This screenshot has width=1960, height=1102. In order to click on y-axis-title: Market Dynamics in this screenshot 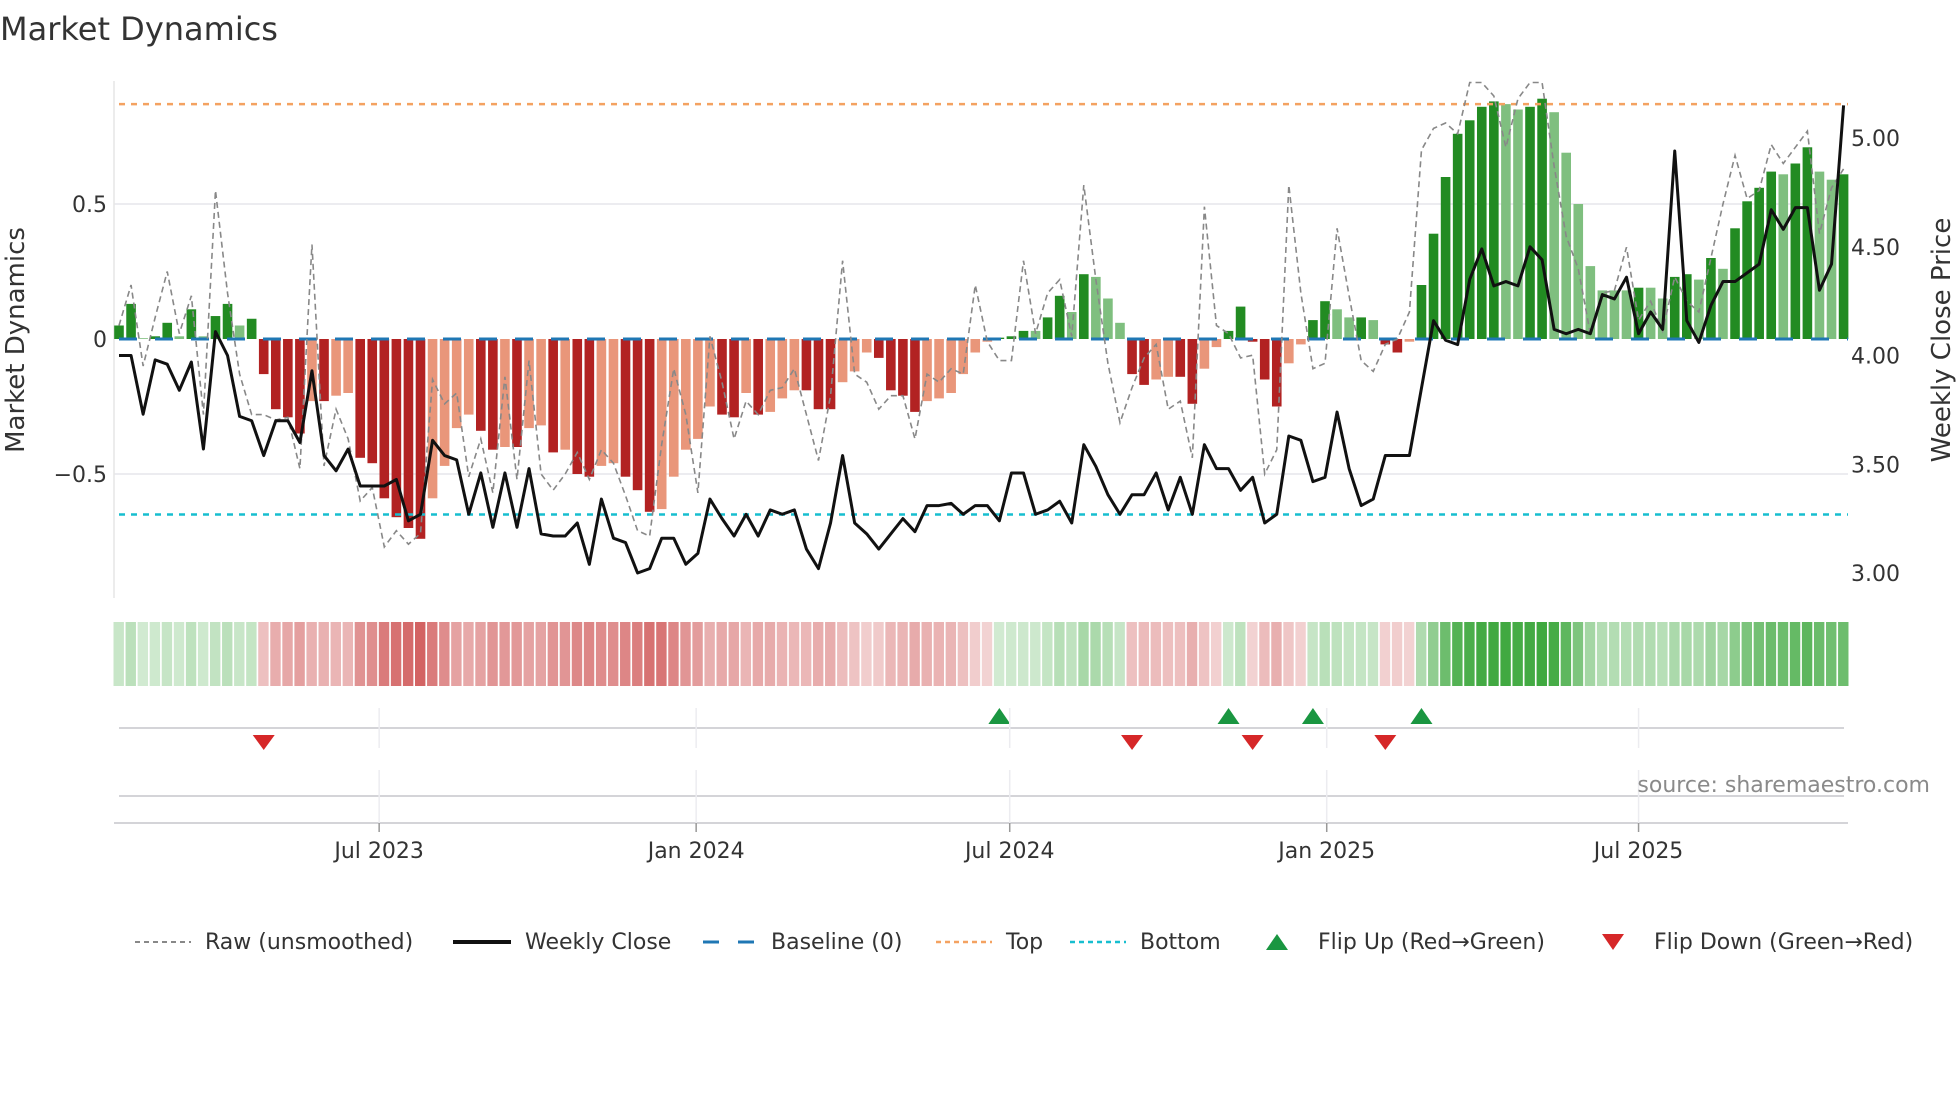, I will do `click(16, 340)`.